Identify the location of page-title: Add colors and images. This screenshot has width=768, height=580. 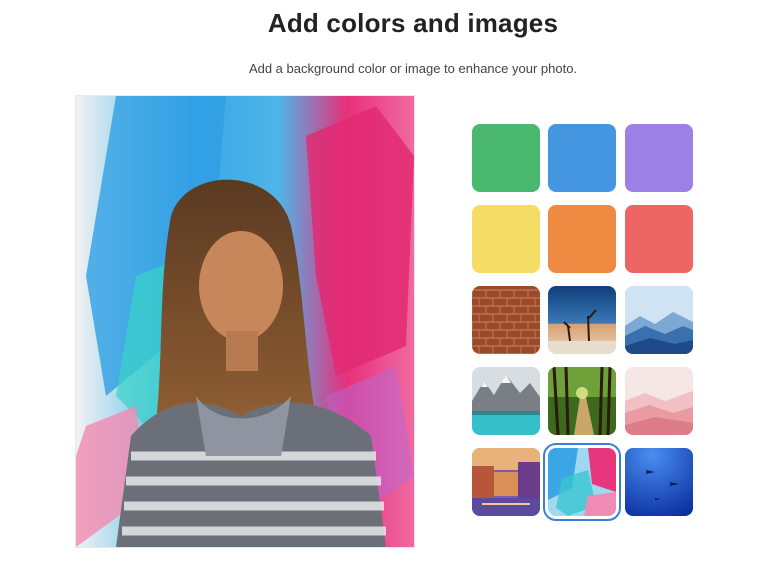
(413, 23).